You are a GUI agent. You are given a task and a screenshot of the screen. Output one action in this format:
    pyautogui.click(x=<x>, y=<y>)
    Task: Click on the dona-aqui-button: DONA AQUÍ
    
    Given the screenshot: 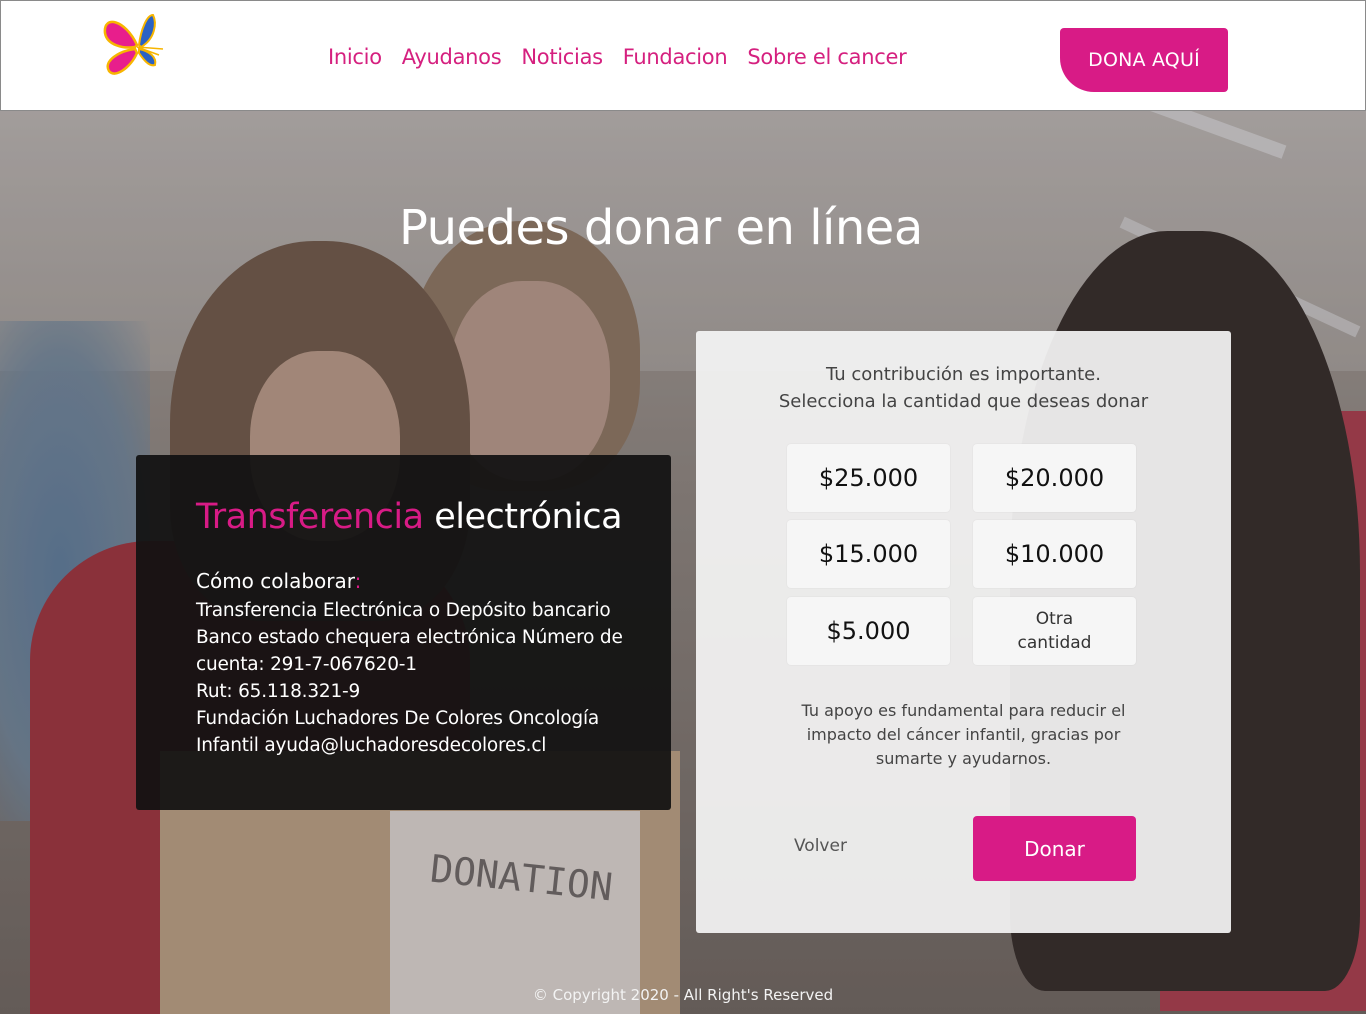 What is the action you would take?
    pyautogui.click(x=1144, y=60)
    